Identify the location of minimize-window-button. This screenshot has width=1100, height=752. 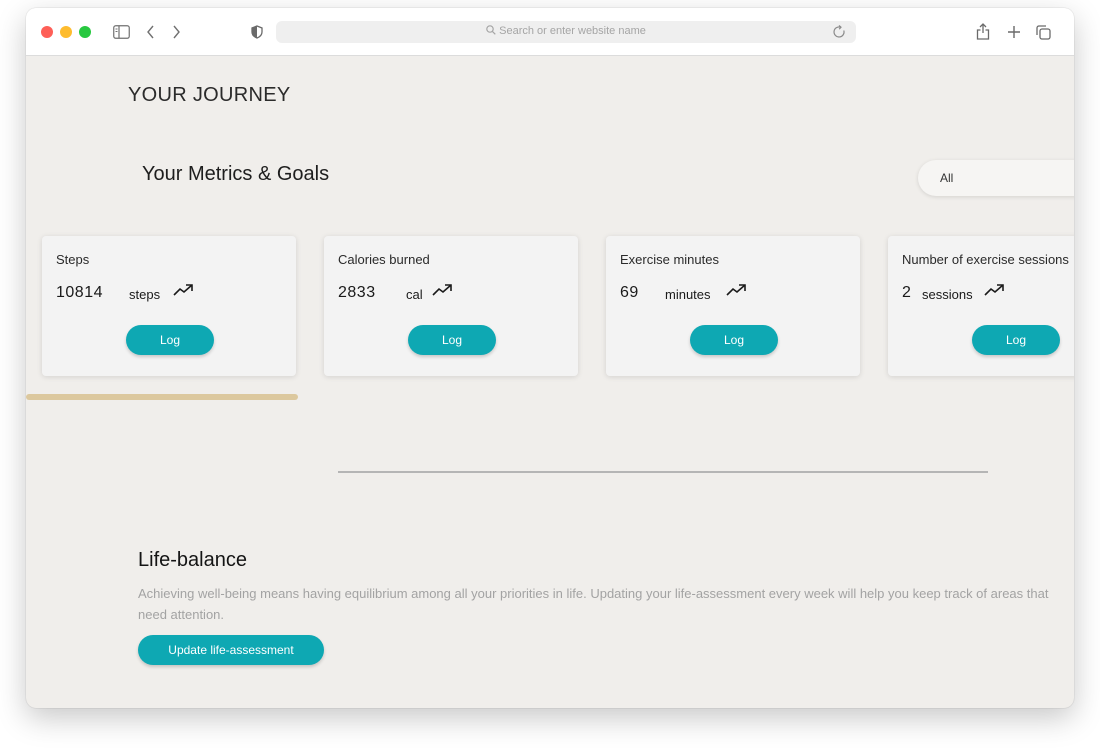
(66, 32).